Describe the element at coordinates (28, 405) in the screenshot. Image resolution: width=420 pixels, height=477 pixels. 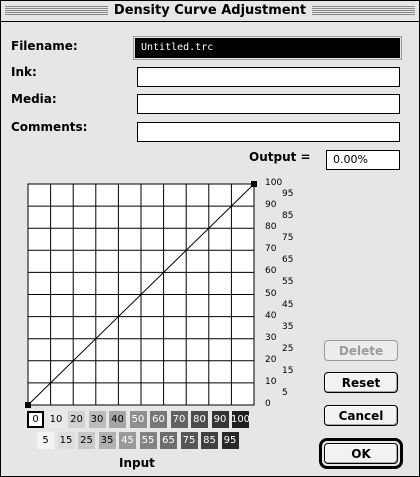
I see `curve-start-point` at that location.